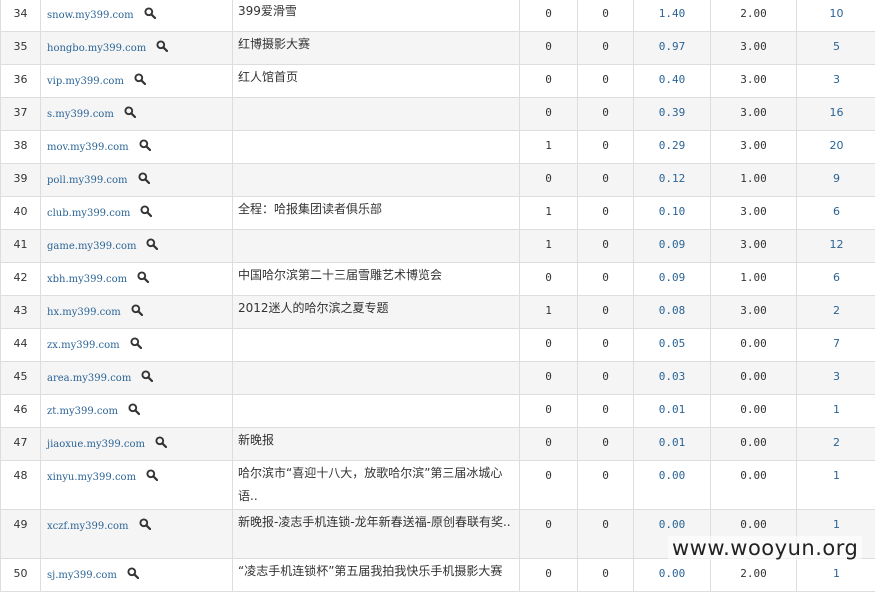 Image resolution: width=875 pixels, height=592 pixels. I want to click on domain-link: vip.my399.com, so click(85, 81).